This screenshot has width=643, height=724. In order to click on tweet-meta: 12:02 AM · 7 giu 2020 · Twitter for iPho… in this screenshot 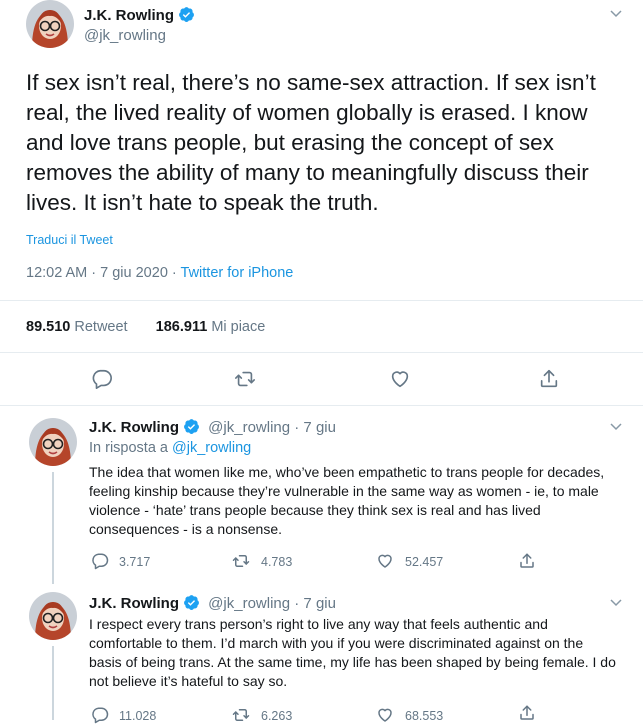, I will do `click(159, 273)`.